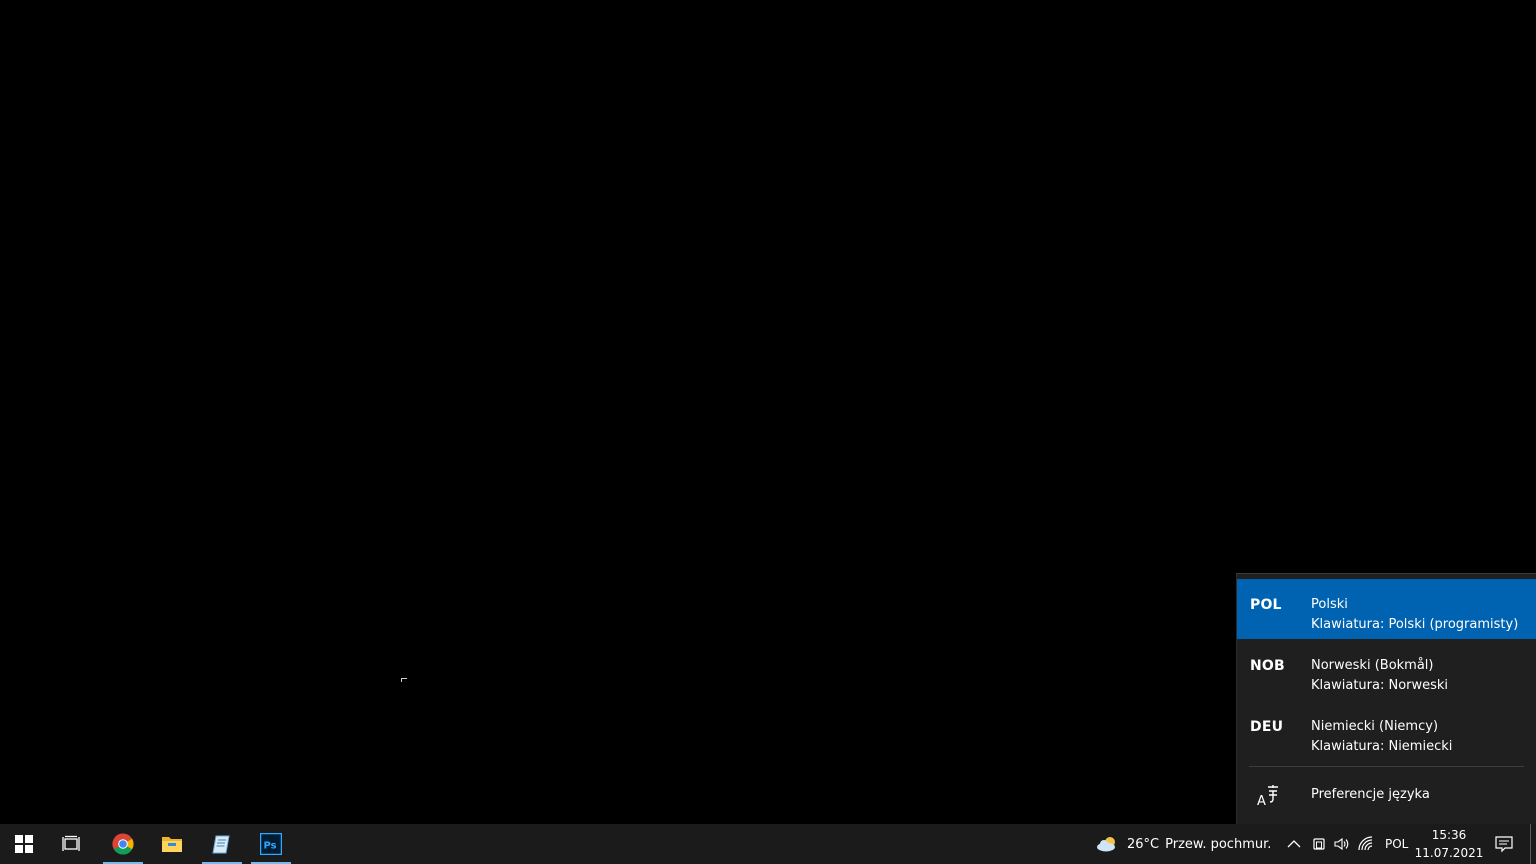  I want to click on chevron-up-icon, so click(1294, 844).